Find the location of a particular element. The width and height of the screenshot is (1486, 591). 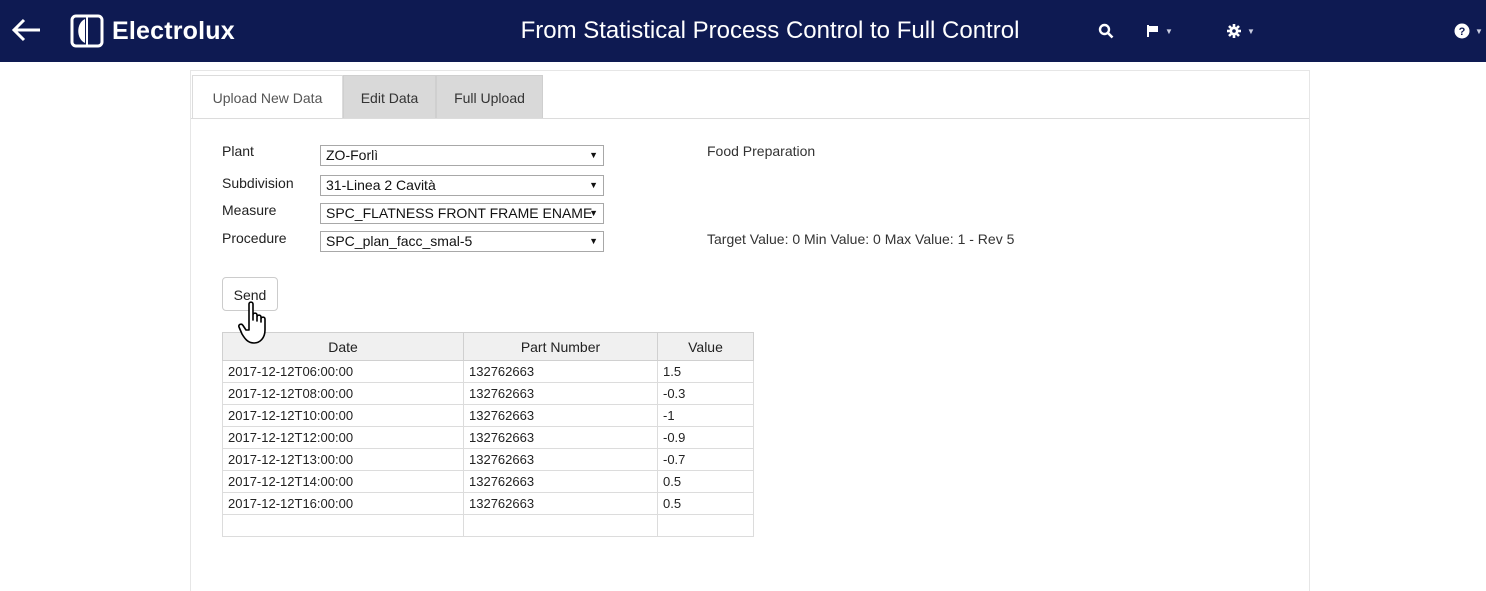

procedure-label: Procedure is located at coordinates (254, 238).